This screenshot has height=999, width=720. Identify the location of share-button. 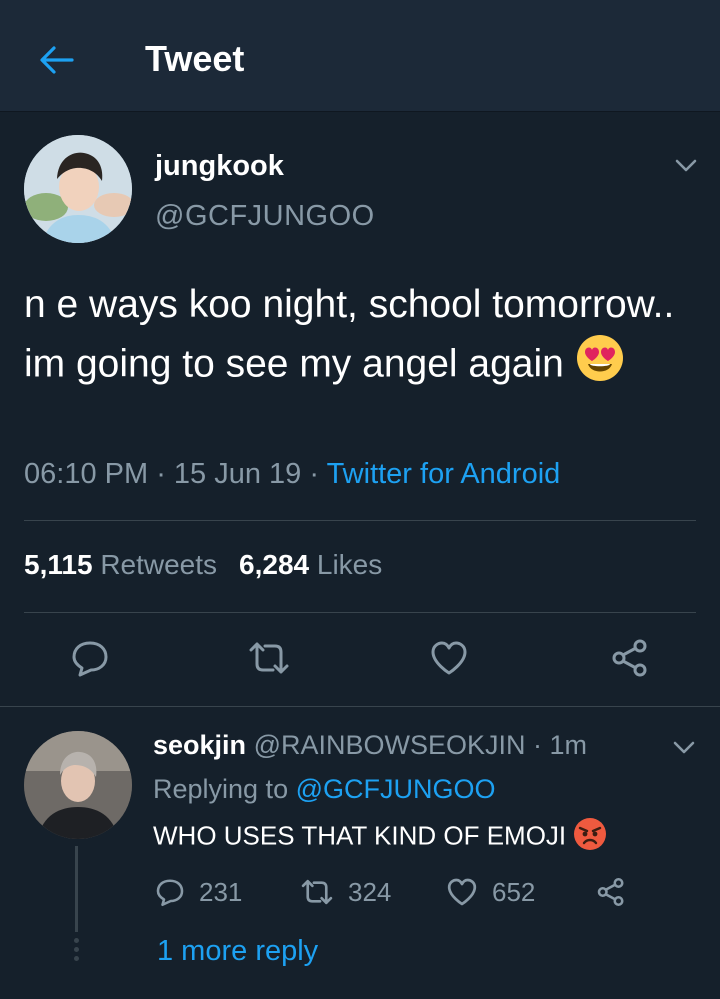
(630, 658).